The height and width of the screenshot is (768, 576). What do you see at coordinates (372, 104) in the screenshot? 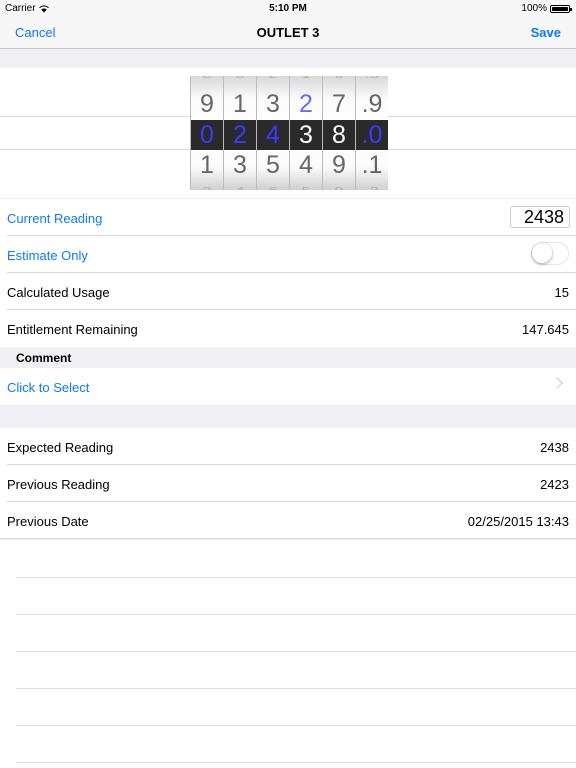
I see `wheel-digit: .9` at bounding box center [372, 104].